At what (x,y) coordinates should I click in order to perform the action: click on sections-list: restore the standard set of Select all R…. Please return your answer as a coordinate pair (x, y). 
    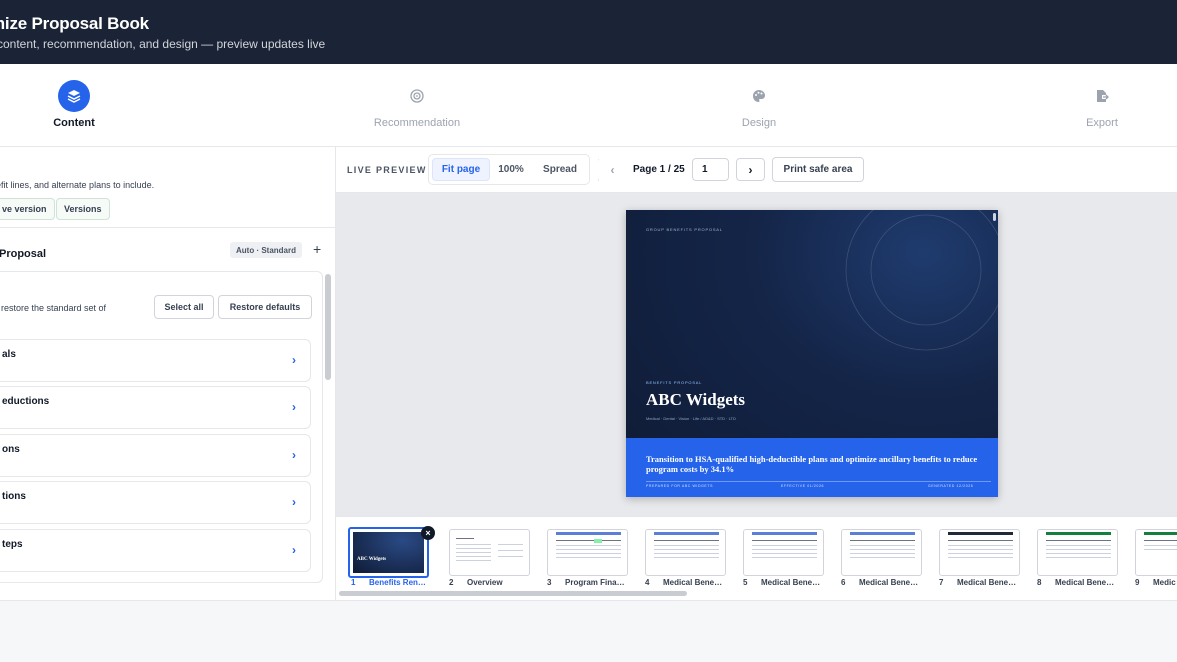
    Looking at the image, I should click on (161, 427).